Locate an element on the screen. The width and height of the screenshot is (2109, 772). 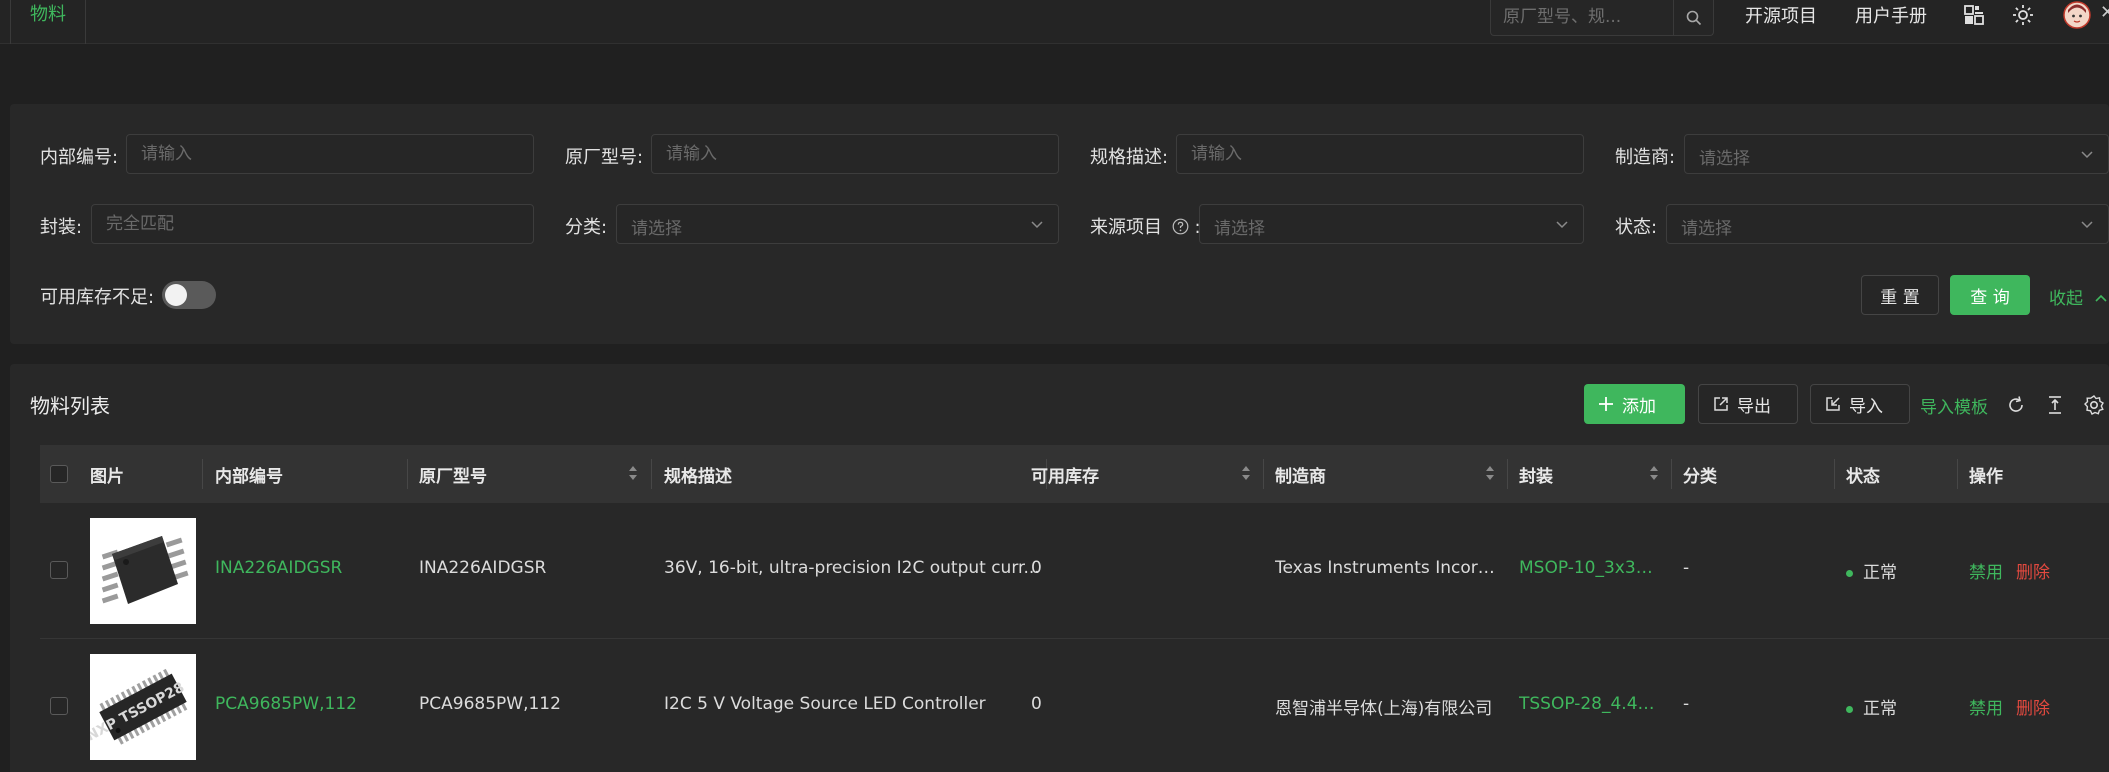
low-stock-toggle is located at coordinates (189, 295).